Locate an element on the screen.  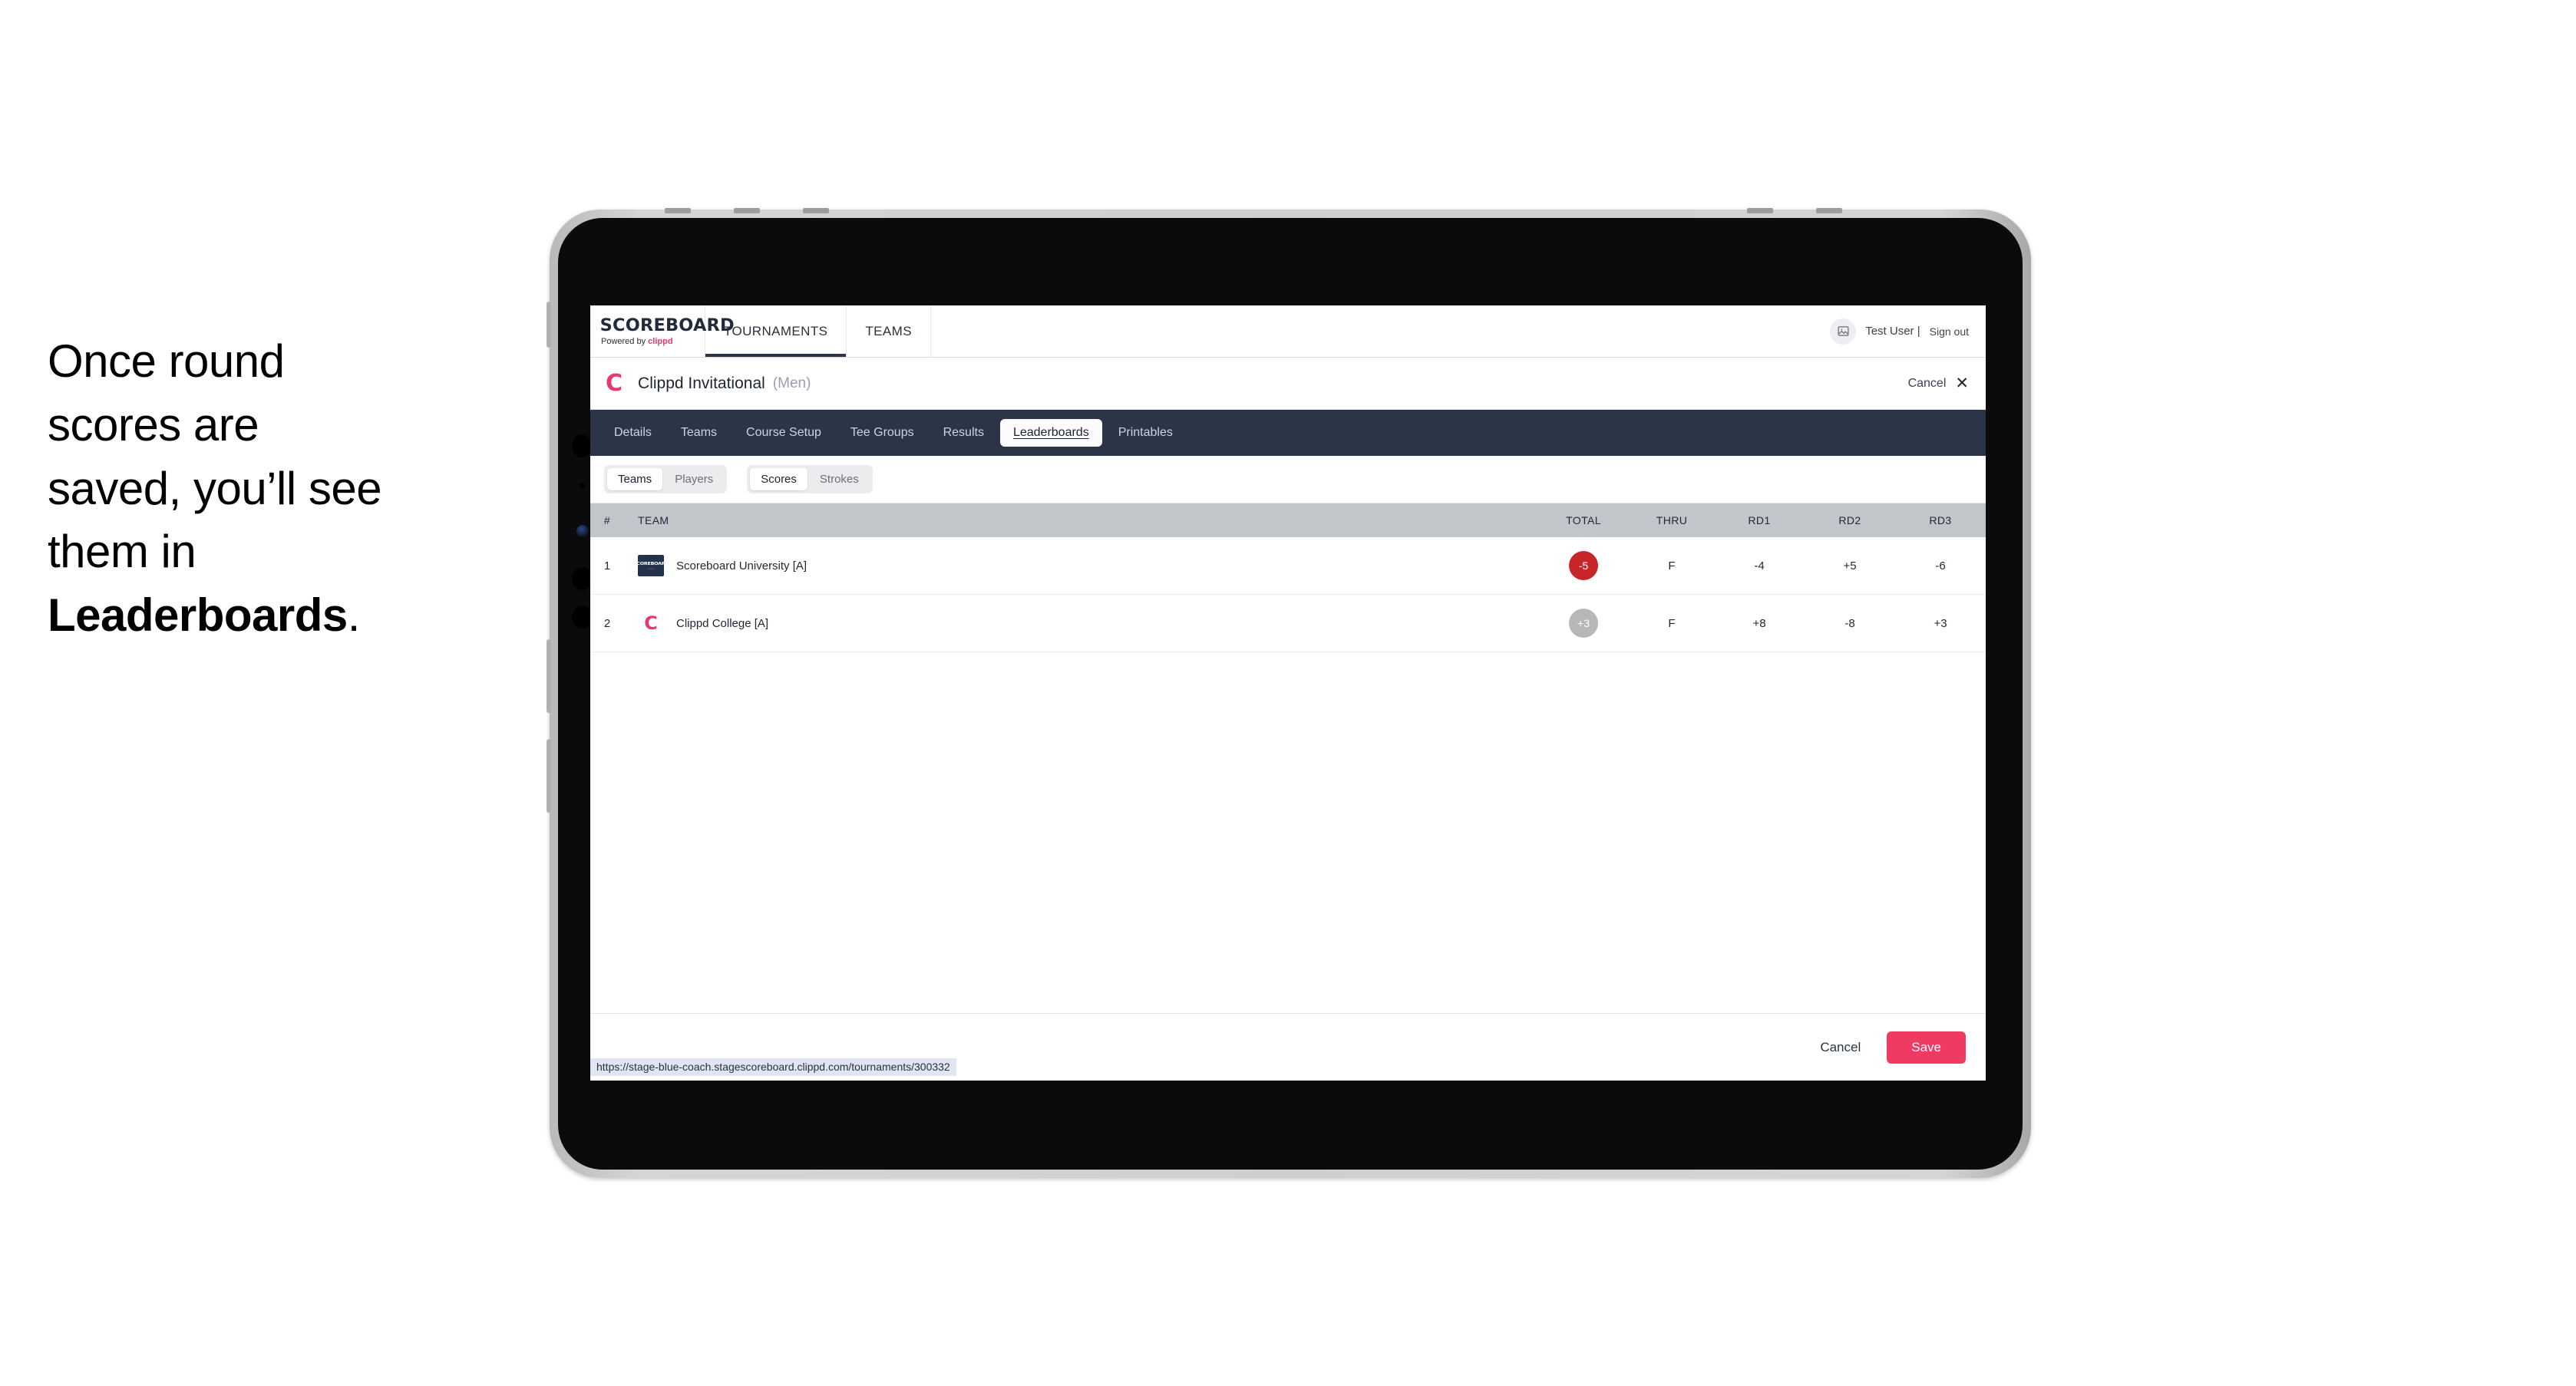
caption-line-2: scores are is located at coordinates (153, 424).